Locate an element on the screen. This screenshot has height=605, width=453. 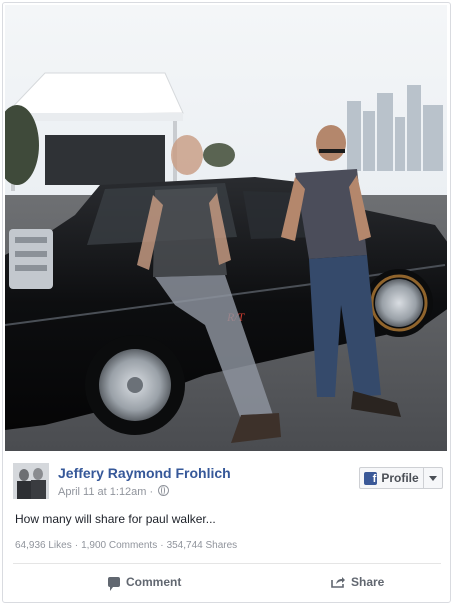
profile-button: f Profile is located at coordinates (401, 478).